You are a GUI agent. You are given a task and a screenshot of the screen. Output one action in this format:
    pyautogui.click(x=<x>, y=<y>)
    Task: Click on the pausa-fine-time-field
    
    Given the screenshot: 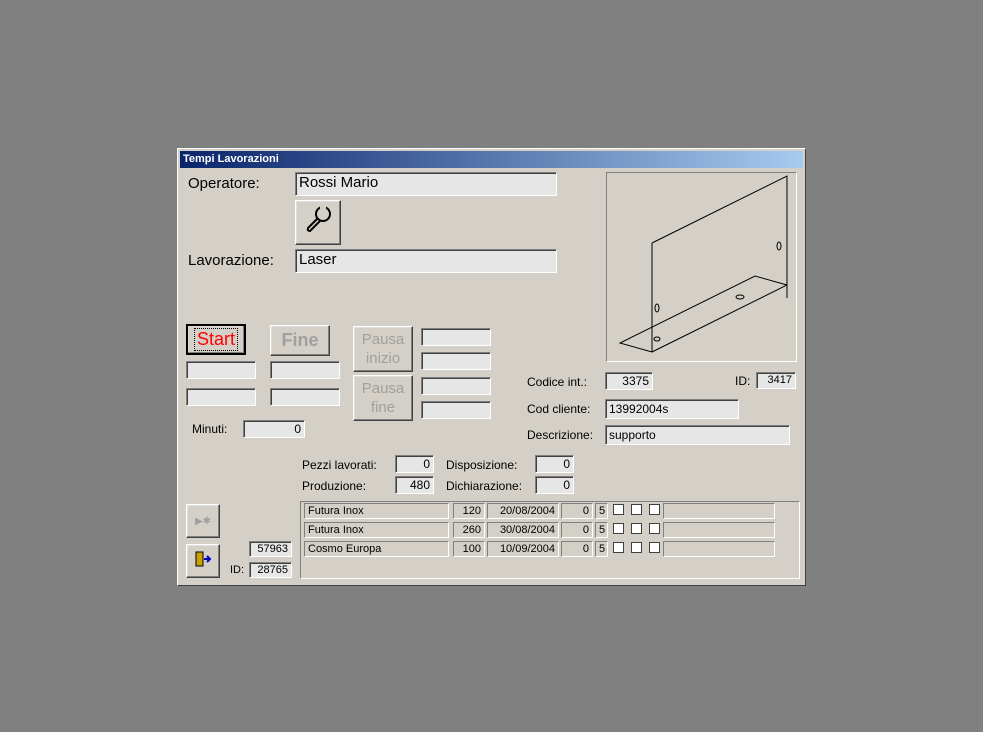 What is the action you would take?
    pyautogui.click(x=456, y=410)
    